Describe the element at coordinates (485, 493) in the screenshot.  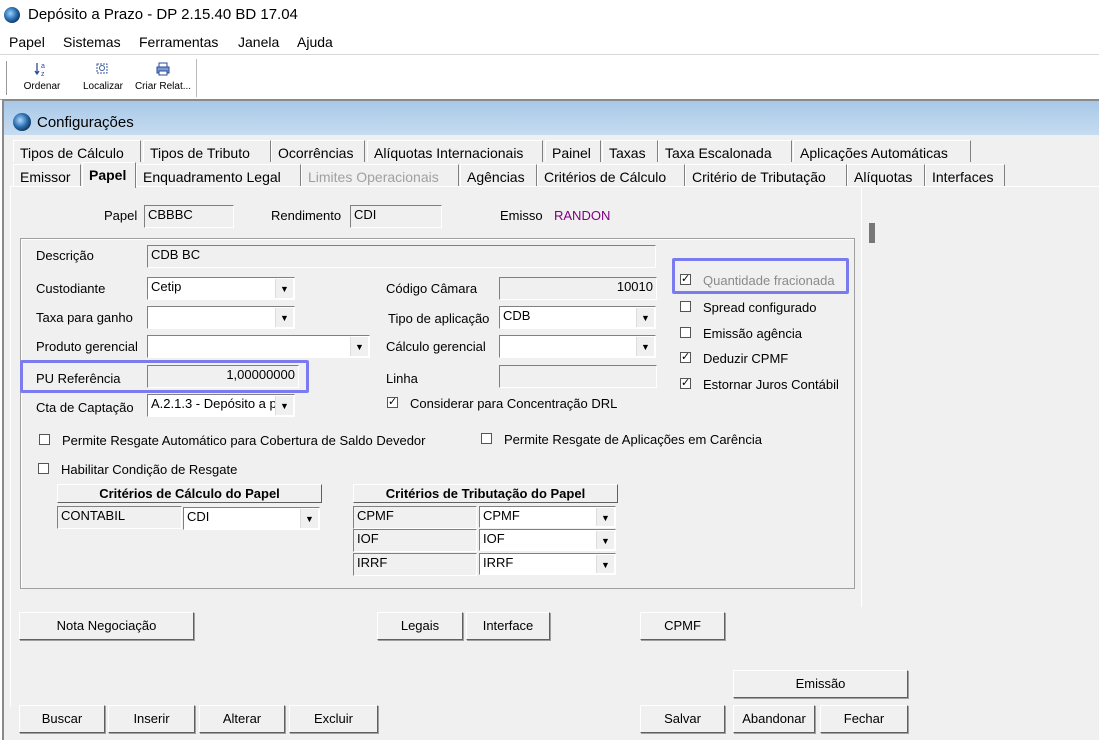
I see `criterios-tributacao-header: Critérios de Tributação do Papel` at that location.